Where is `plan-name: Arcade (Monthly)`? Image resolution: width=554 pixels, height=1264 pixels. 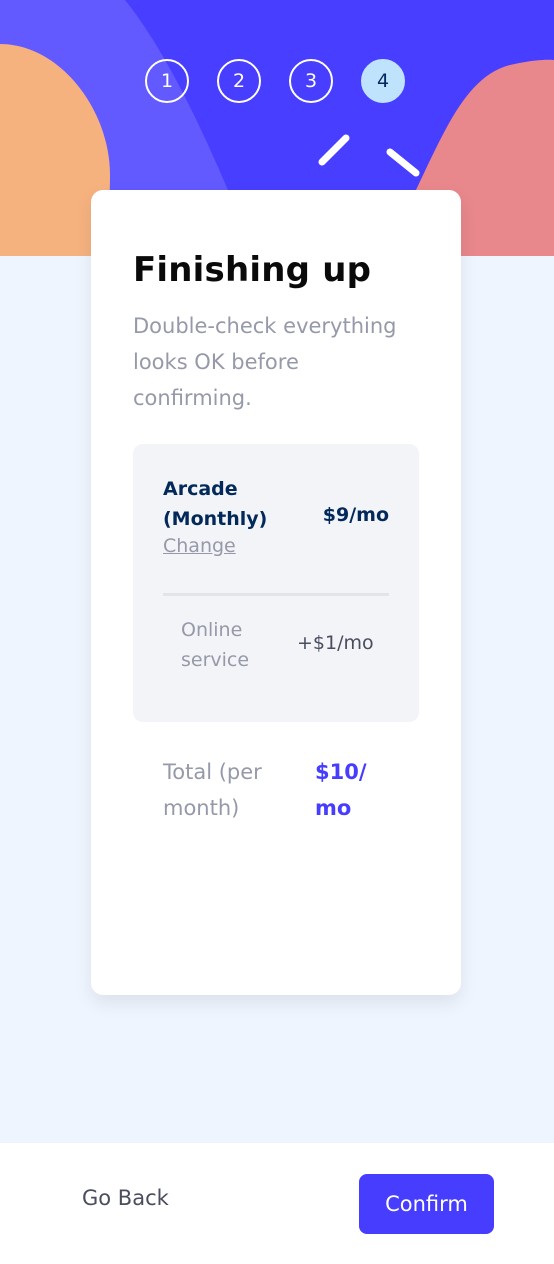
plan-name: Arcade (Monthly) is located at coordinates (215, 504).